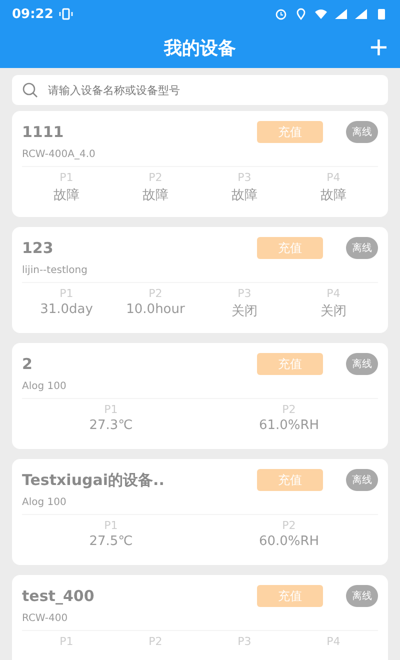  What do you see at coordinates (301, 14) in the screenshot?
I see `location-icon` at bounding box center [301, 14].